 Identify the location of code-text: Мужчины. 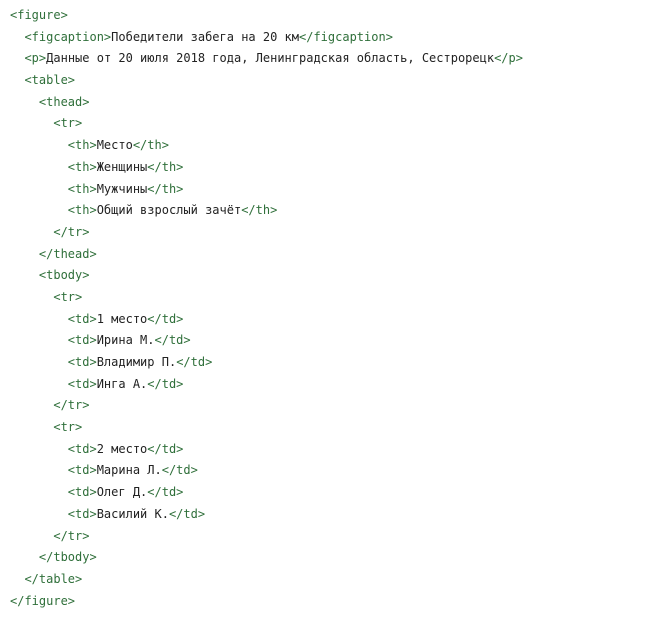
(122, 188).